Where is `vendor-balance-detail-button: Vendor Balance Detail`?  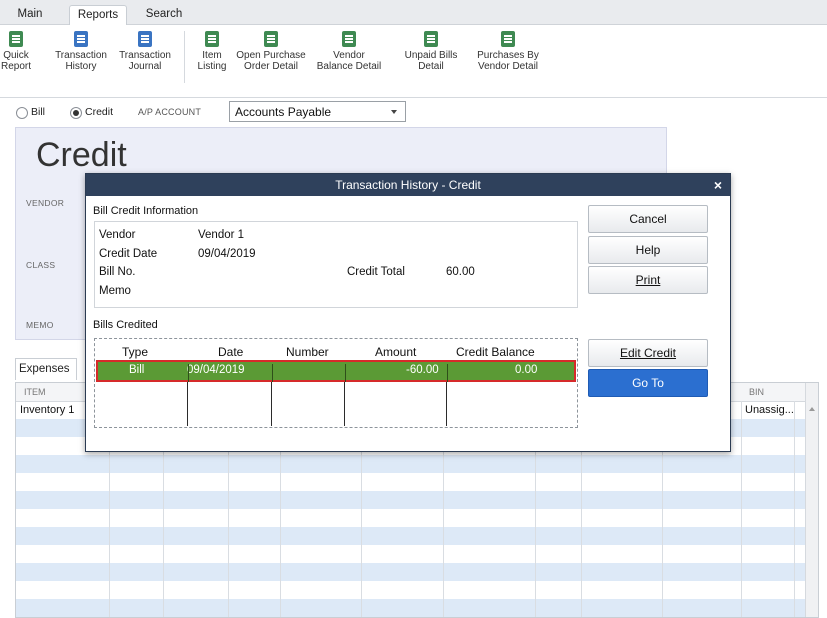 vendor-balance-detail-button: Vendor Balance Detail is located at coordinates (349, 51).